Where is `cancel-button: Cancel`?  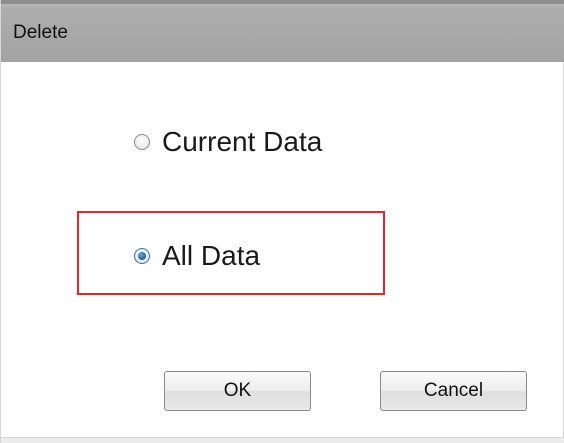
cancel-button: Cancel is located at coordinates (453, 391).